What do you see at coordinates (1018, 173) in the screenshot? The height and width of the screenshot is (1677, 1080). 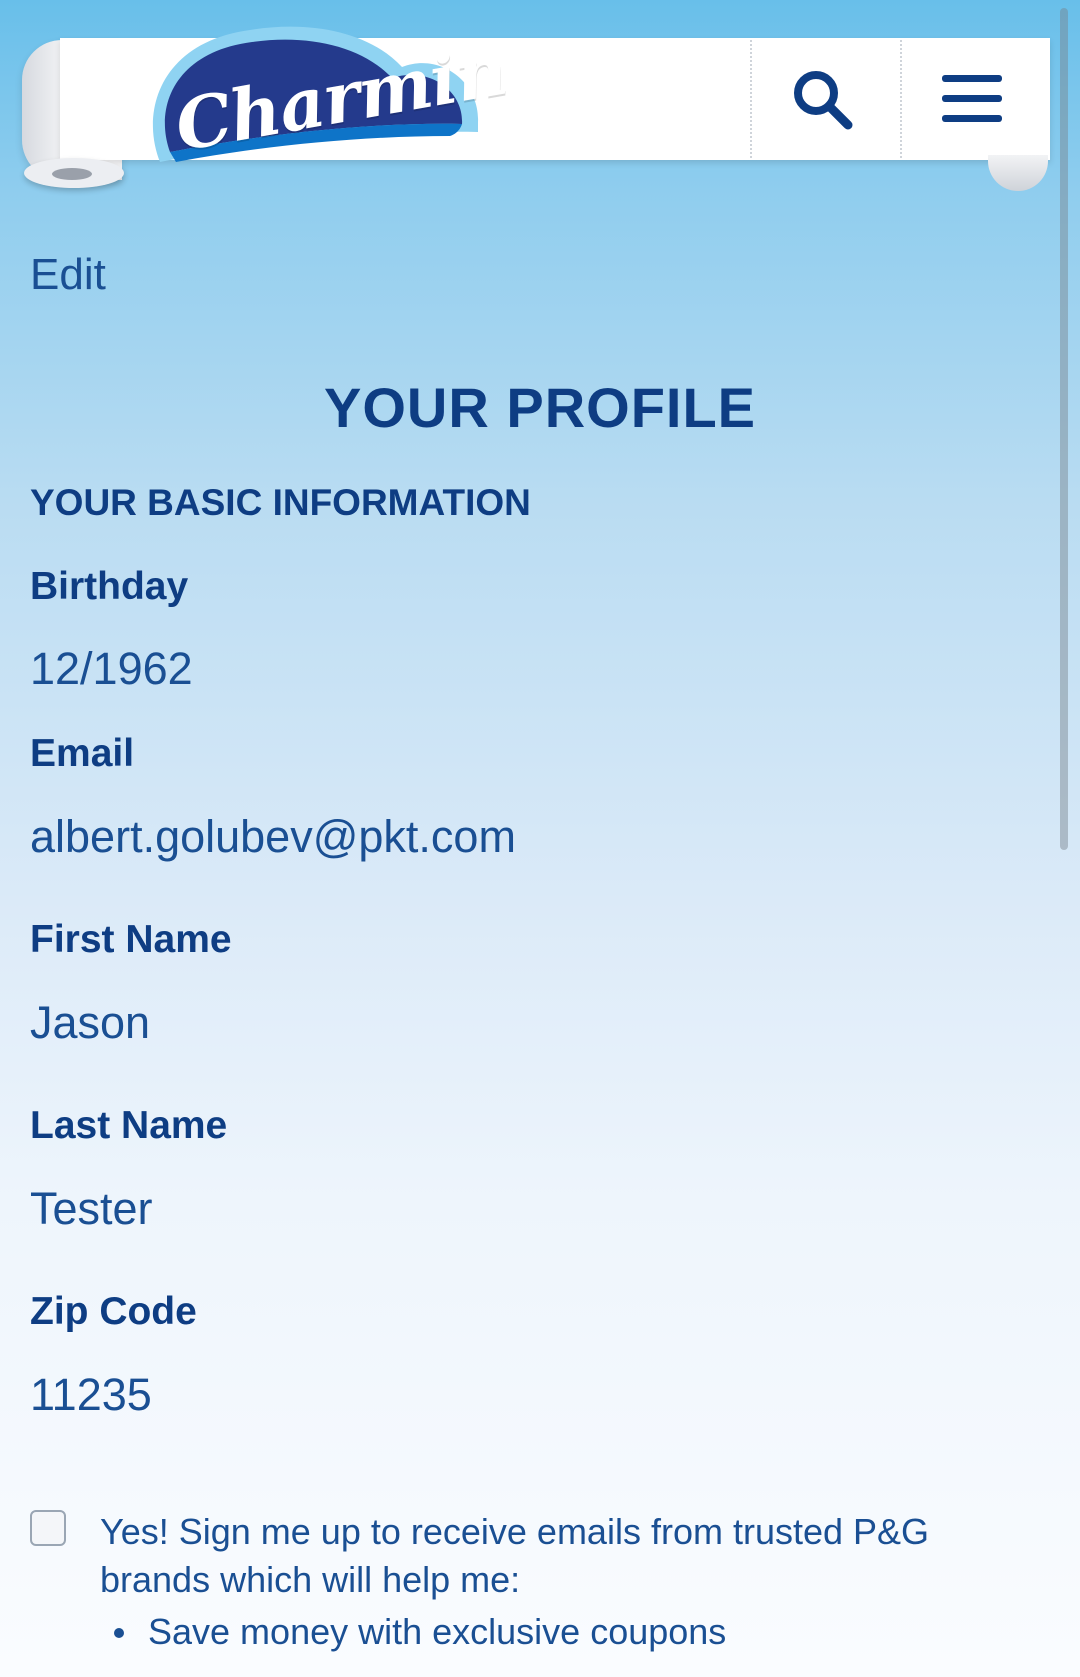 I see `paper-curl-graphic` at bounding box center [1018, 173].